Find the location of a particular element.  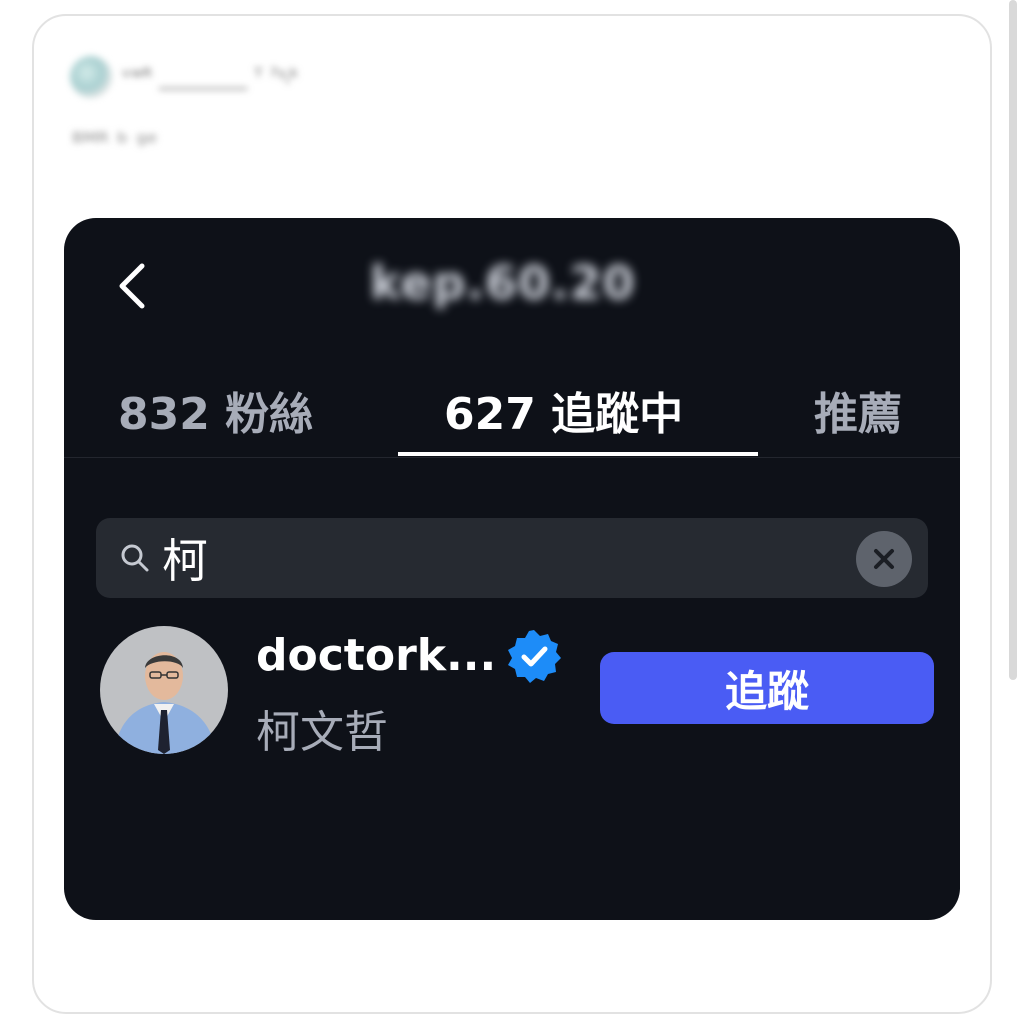

tab-followers: 832 粉絲 is located at coordinates (215, 410).